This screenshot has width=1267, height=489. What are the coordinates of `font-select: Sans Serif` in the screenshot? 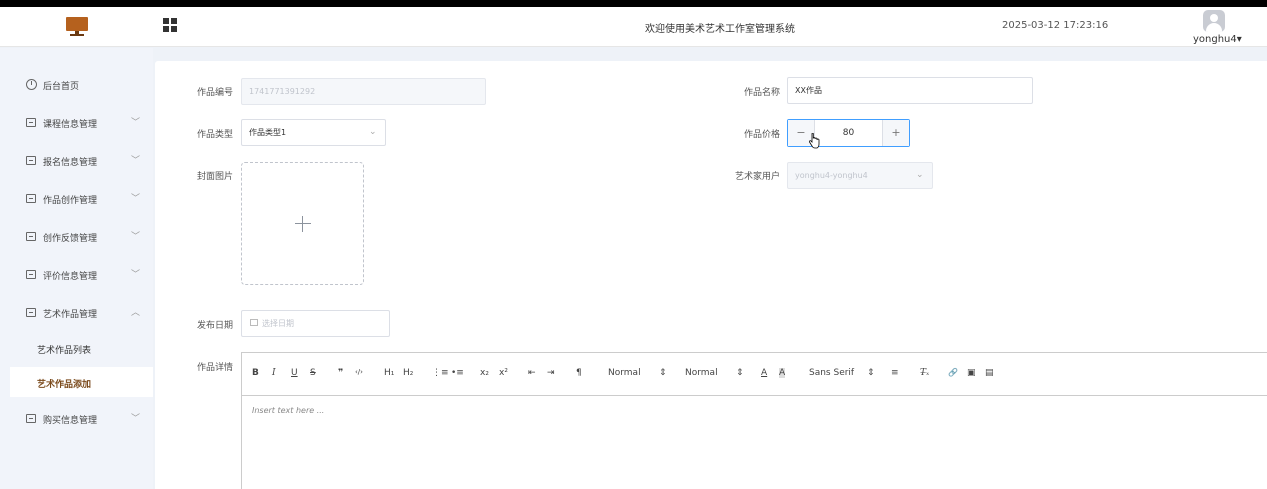 It's located at (831, 373).